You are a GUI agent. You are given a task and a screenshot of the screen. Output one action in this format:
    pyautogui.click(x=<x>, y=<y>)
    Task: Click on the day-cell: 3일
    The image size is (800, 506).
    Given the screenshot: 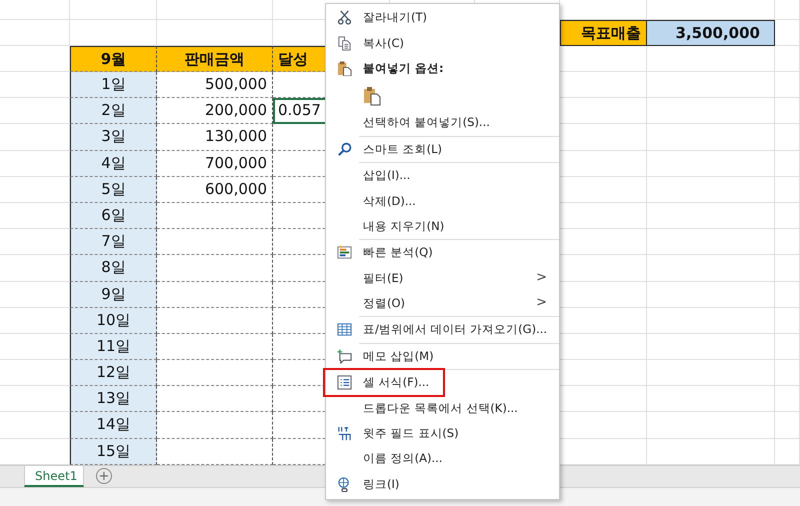 What is the action you would take?
    pyautogui.click(x=113, y=137)
    